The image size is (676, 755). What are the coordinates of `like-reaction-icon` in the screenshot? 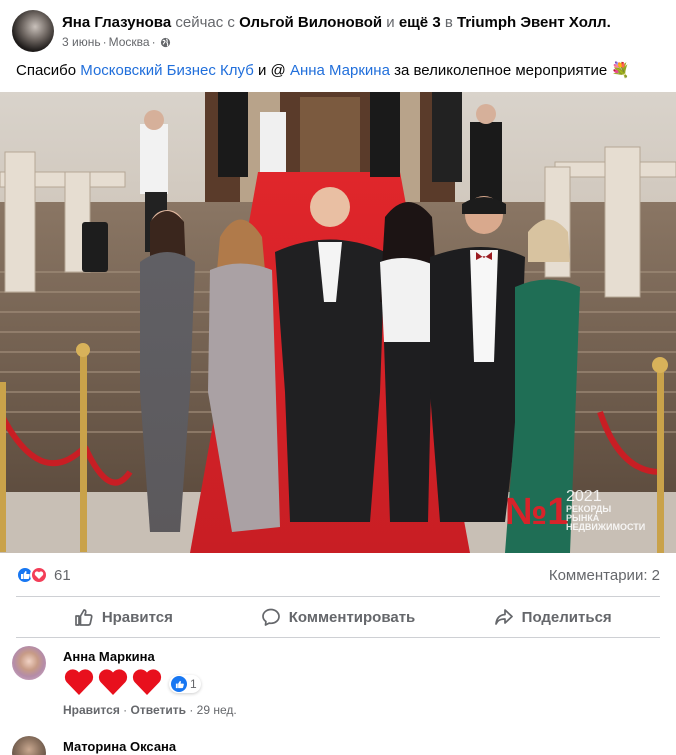 It's located at (179, 684).